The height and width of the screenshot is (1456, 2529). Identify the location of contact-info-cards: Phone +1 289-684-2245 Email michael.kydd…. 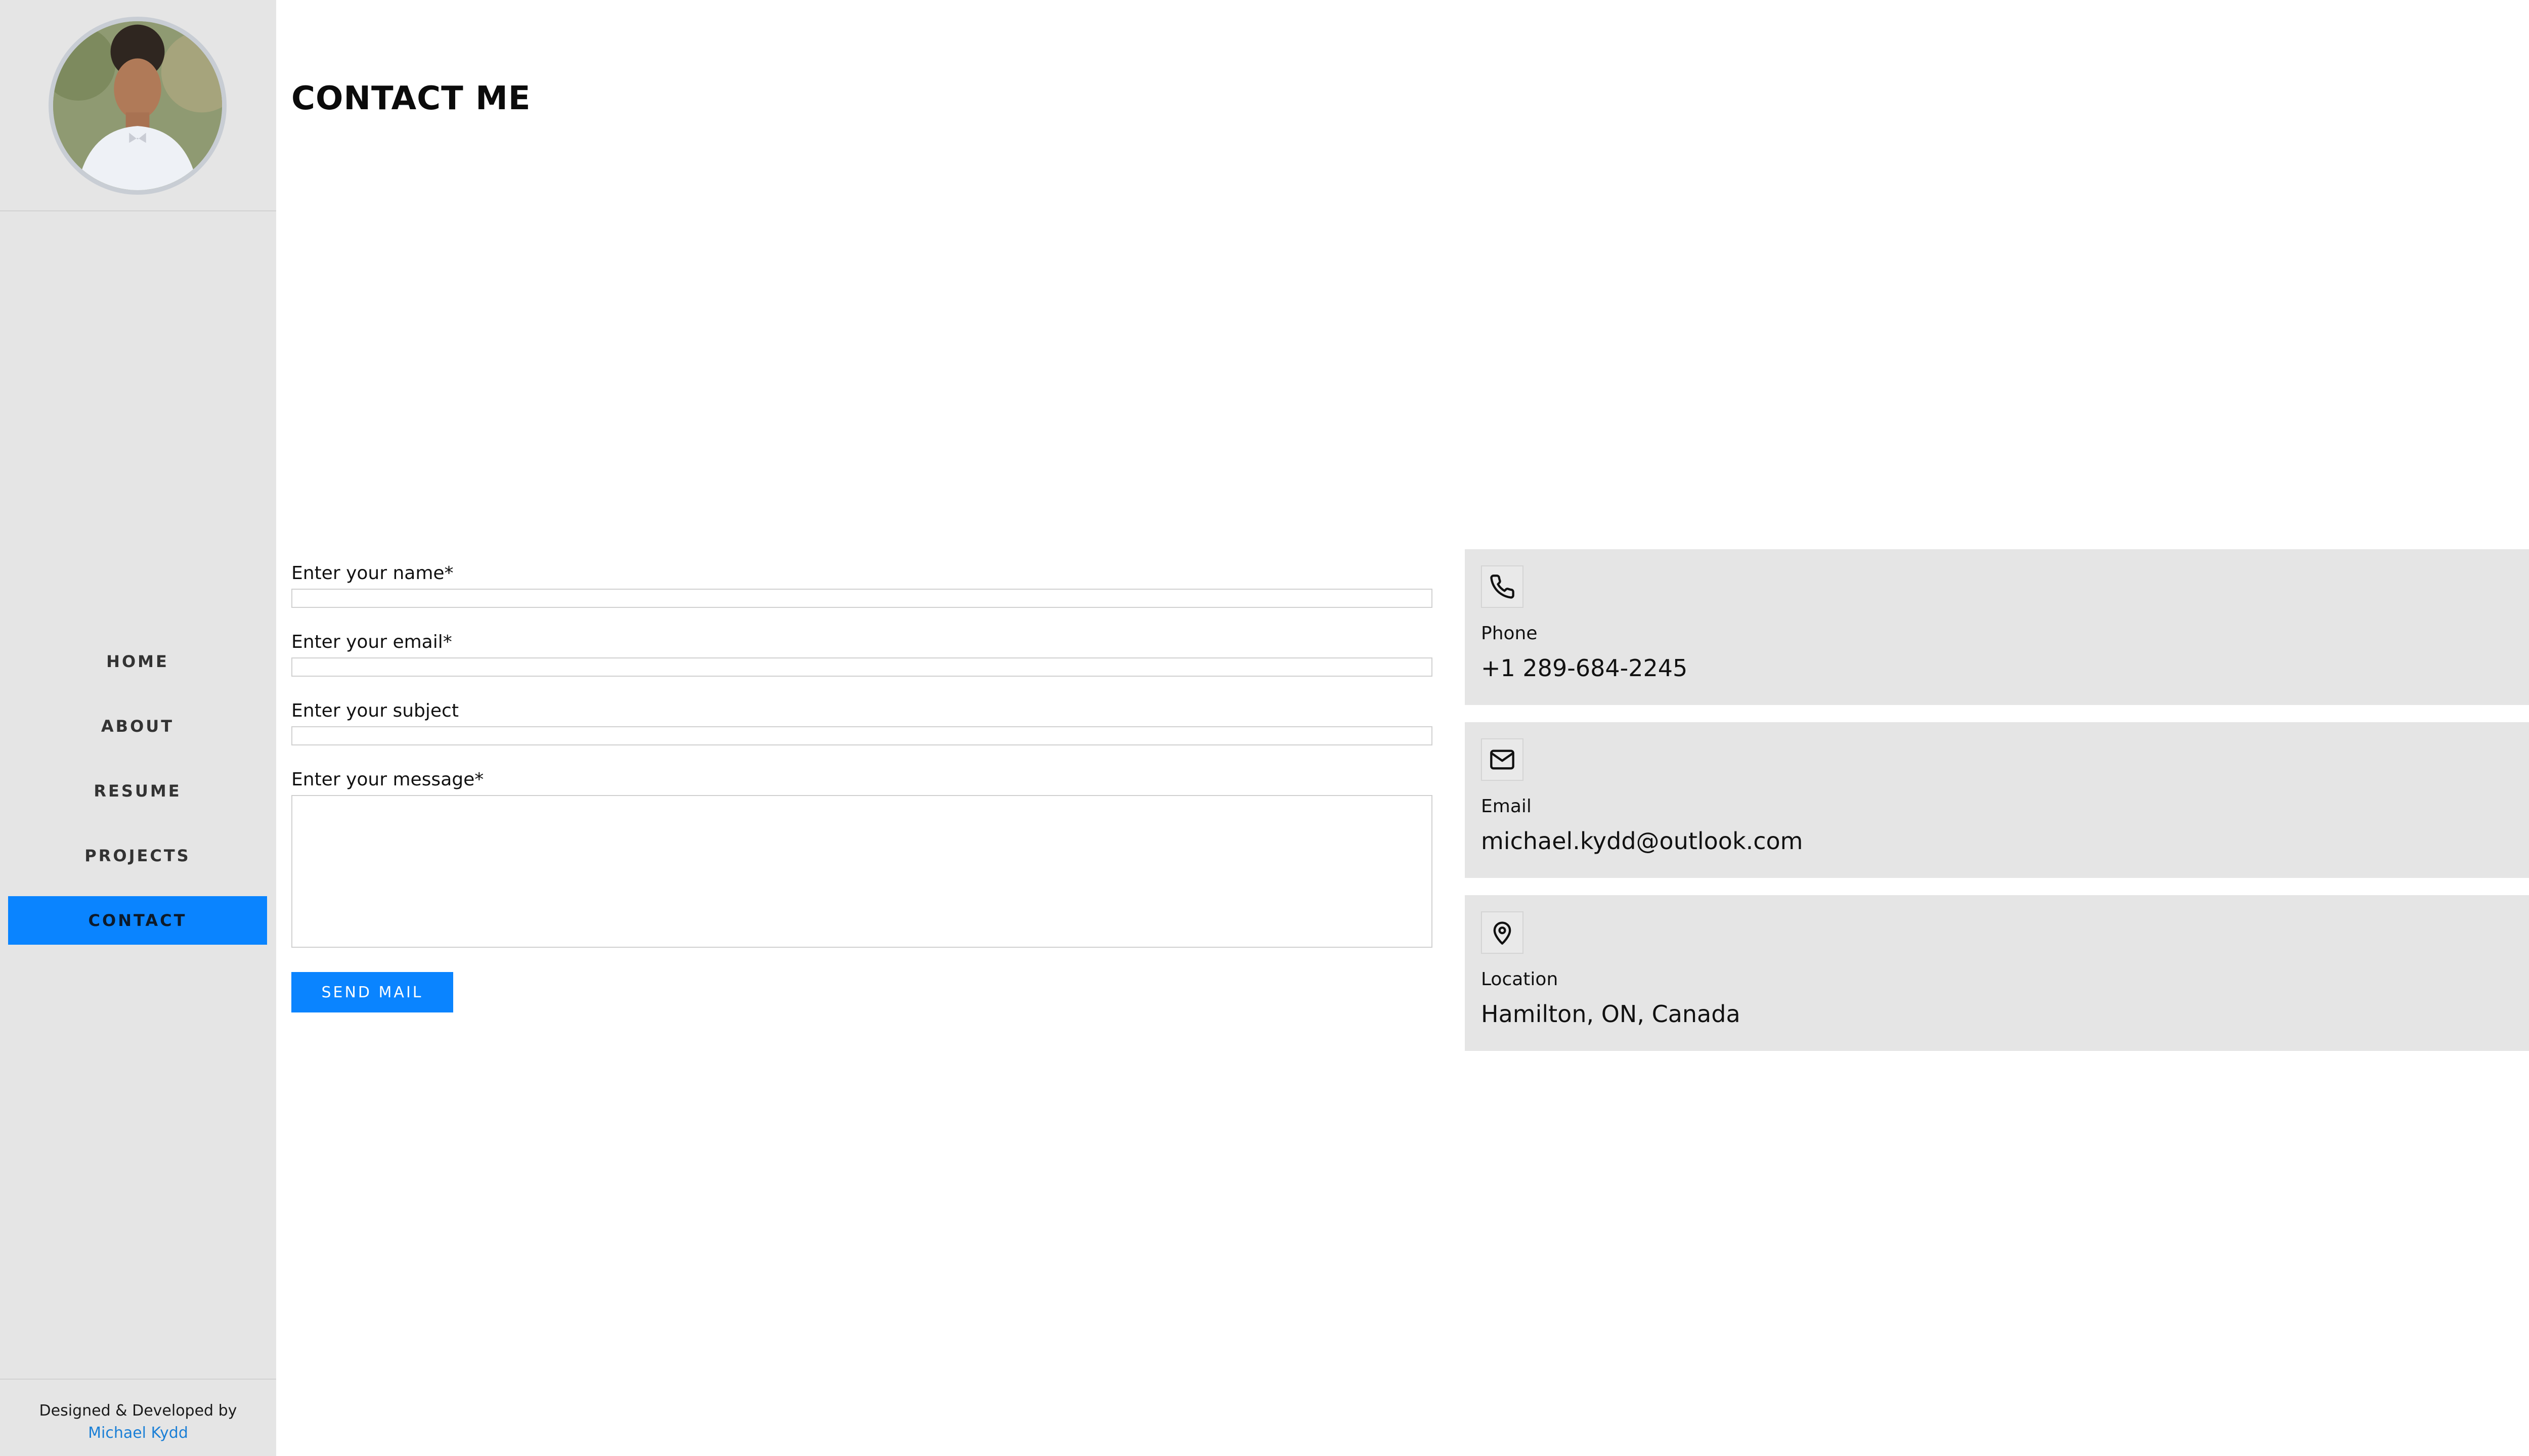
(1997, 809).